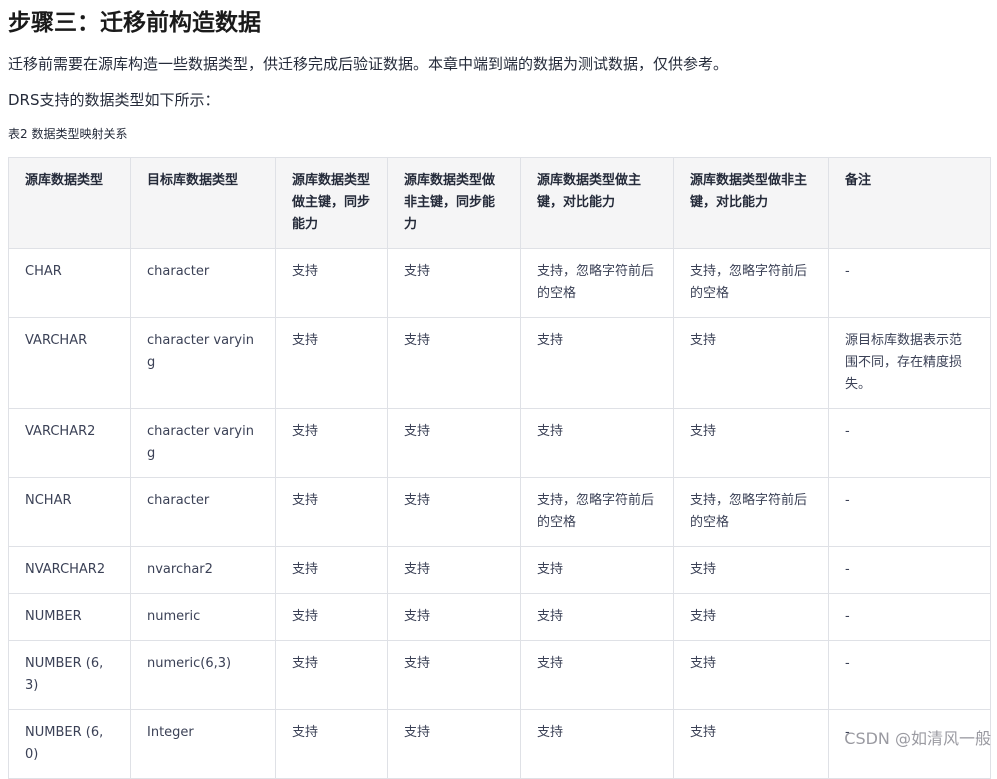  Describe the element at coordinates (114, 100) in the screenshot. I see `support-paragraph: DRS支持的数据类型如下所示：` at that location.